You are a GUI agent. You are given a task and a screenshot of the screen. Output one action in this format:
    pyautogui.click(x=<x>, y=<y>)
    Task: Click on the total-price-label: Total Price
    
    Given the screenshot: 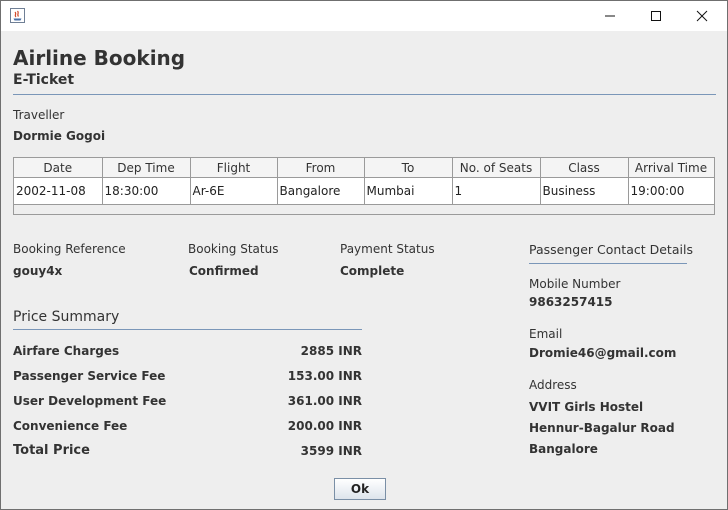 What is the action you would take?
    pyautogui.click(x=51, y=450)
    